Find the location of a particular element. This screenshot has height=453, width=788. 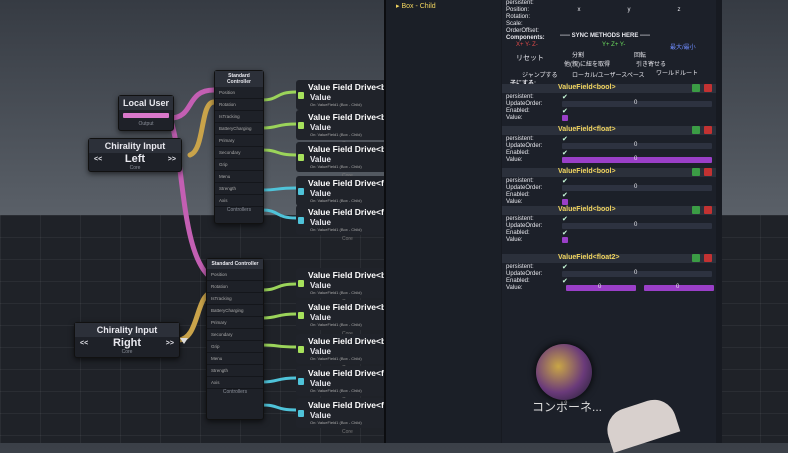

controller-bottom-title: Standard Controller is located at coordinates (235, 264).